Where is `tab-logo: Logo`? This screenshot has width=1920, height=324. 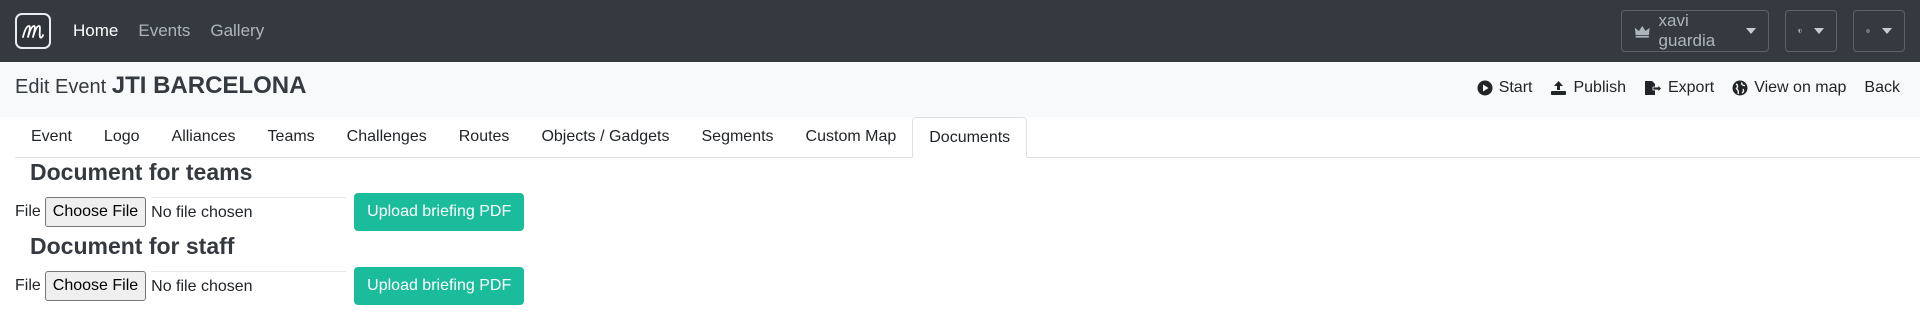
tab-logo: Logo is located at coordinates (122, 137).